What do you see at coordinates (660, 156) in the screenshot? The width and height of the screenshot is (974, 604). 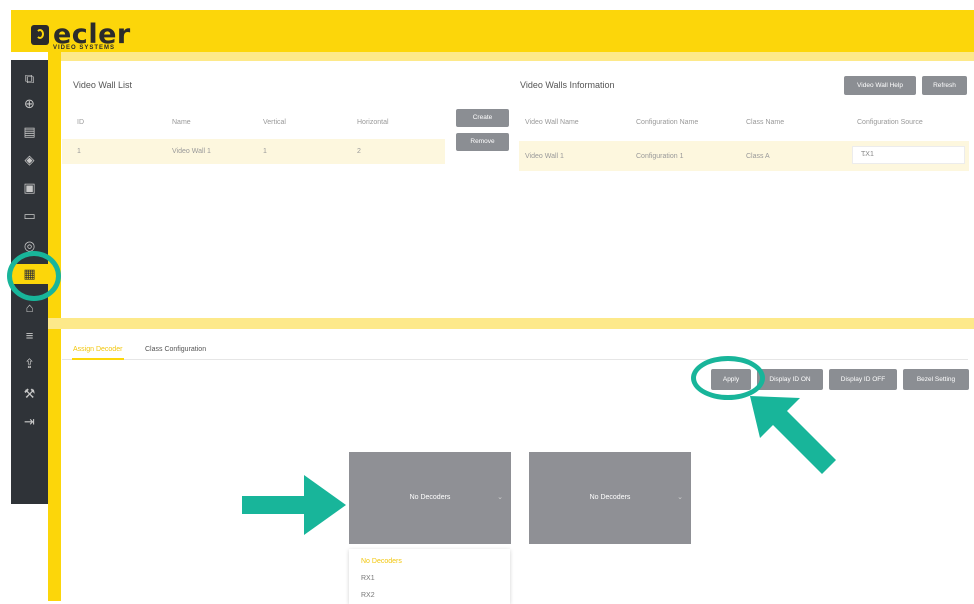 I see `row-configuration-name: Configuration 1` at bounding box center [660, 156].